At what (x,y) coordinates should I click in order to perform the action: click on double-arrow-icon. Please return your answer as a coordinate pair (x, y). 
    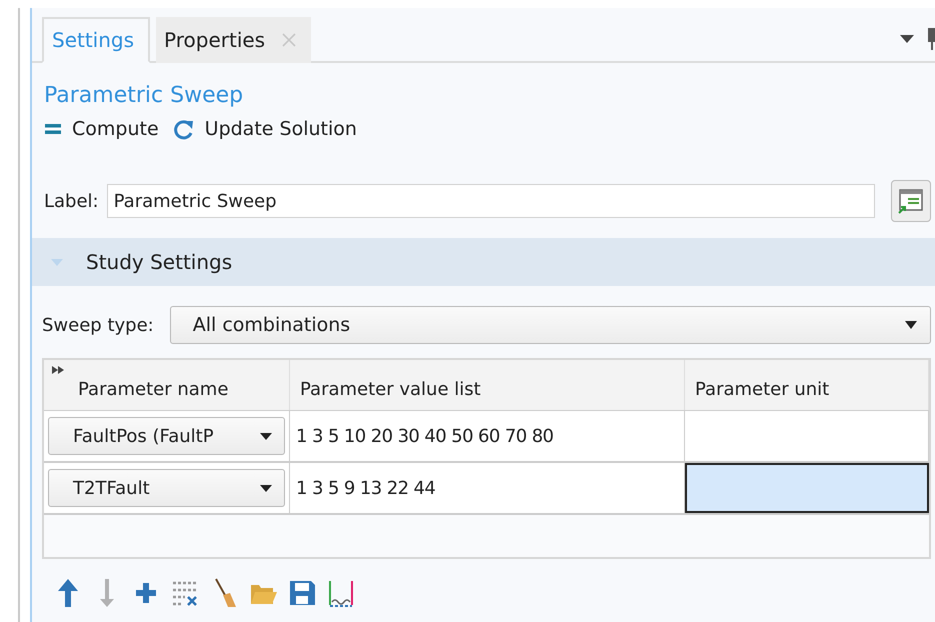
    Looking at the image, I should click on (58, 370).